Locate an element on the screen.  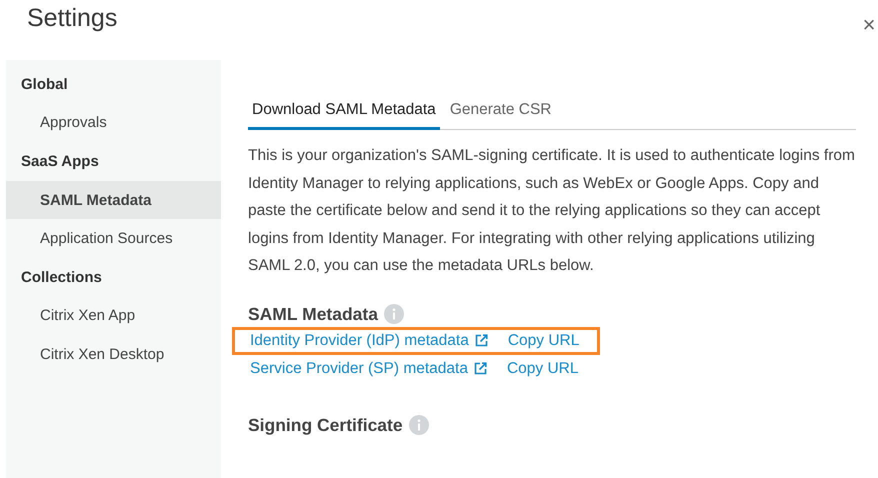
tab: Download SAML Metadata is located at coordinates (344, 113).